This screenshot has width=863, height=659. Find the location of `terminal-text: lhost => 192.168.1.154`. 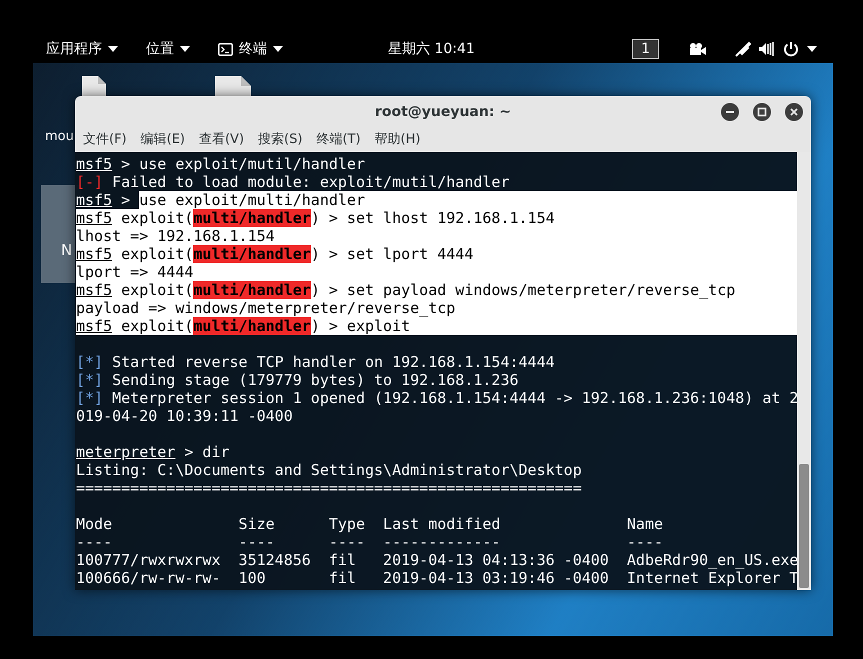

terminal-text: lhost => 192.168.1.154 is located at coordinates (175, 236).